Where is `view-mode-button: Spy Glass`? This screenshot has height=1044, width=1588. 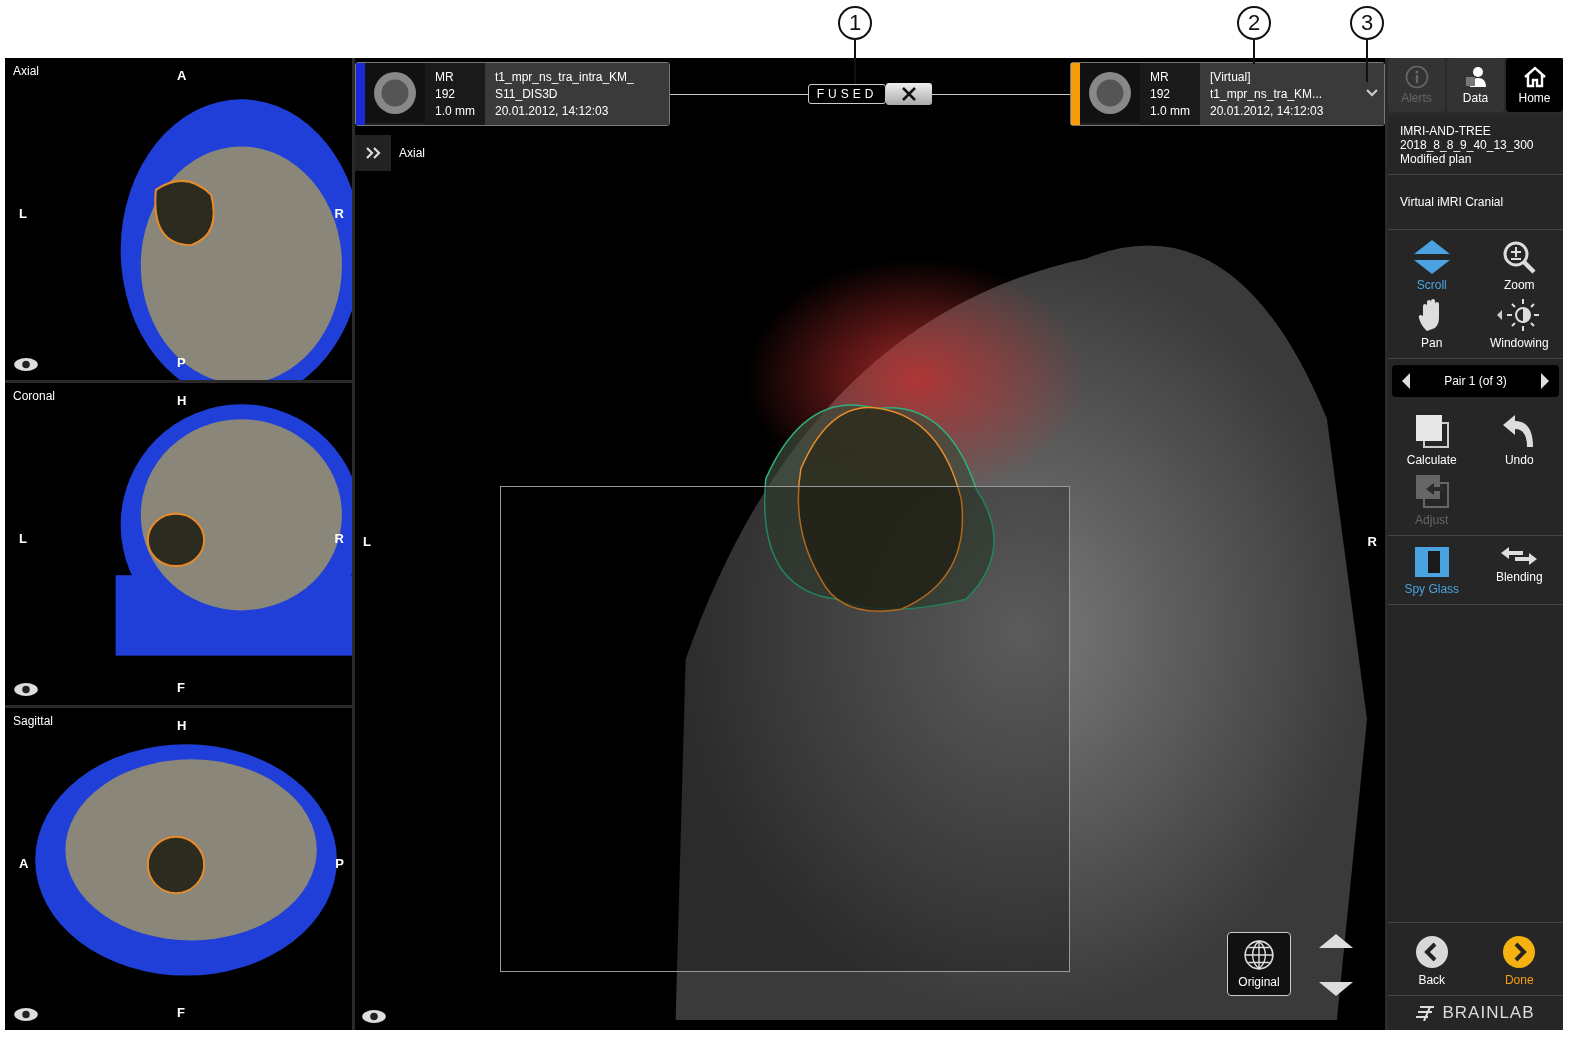
view-mode-button: Spy Glass is located at coordinates (1432, 571).